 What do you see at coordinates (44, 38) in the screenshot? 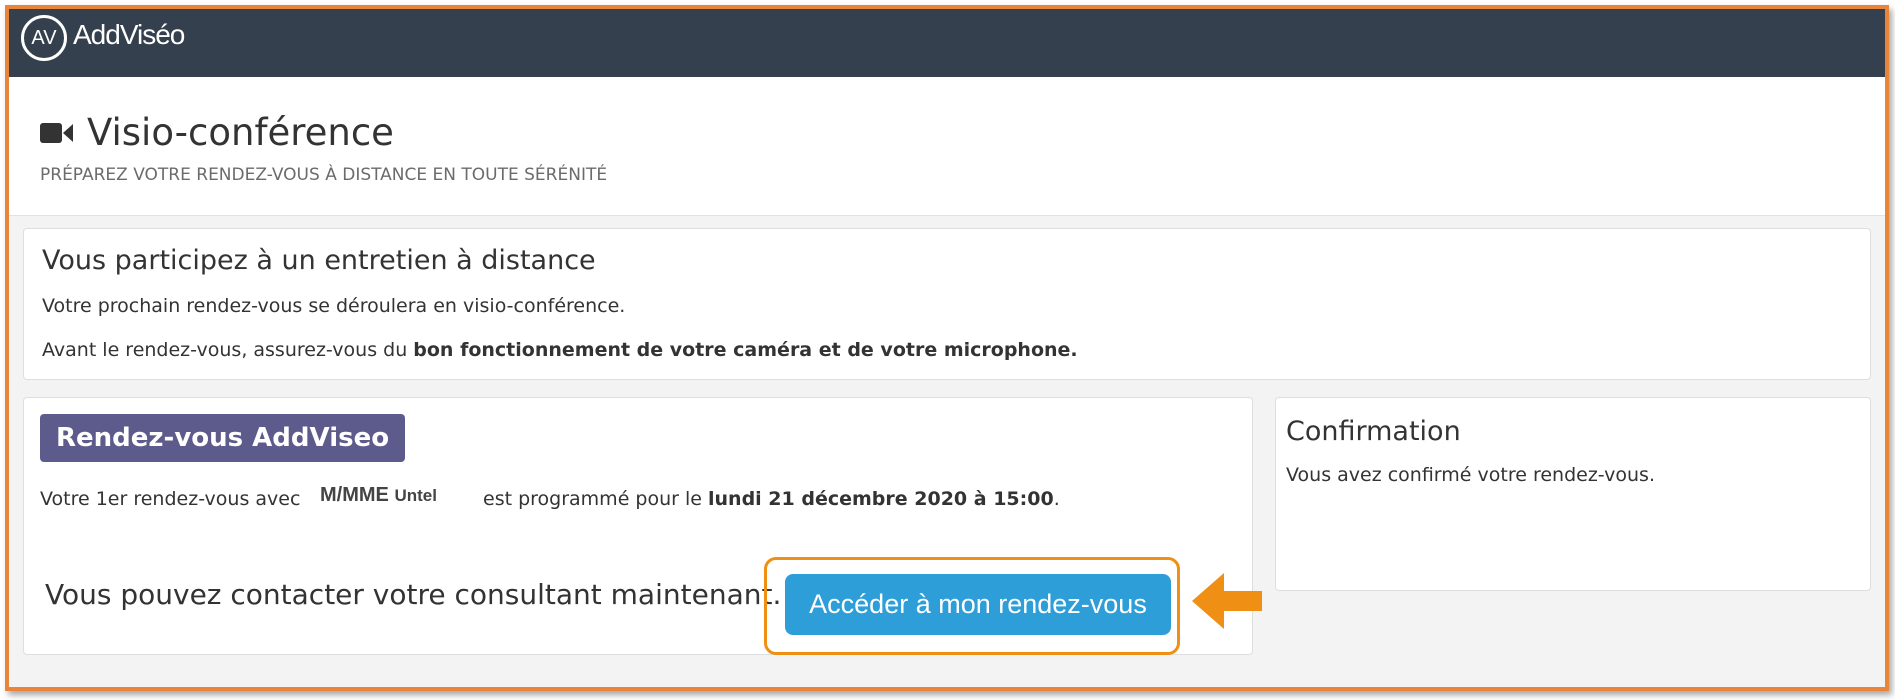
I see `logo-mark: AV` at bounding box center [44, 38].